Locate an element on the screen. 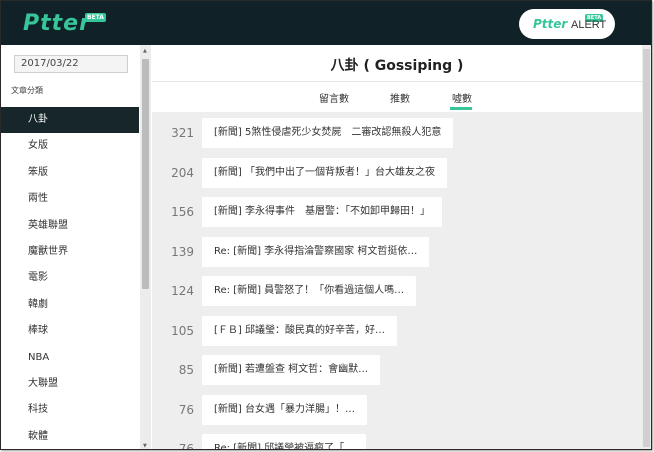  tab-comments: 留言數 is located at coordinates (334, 97).